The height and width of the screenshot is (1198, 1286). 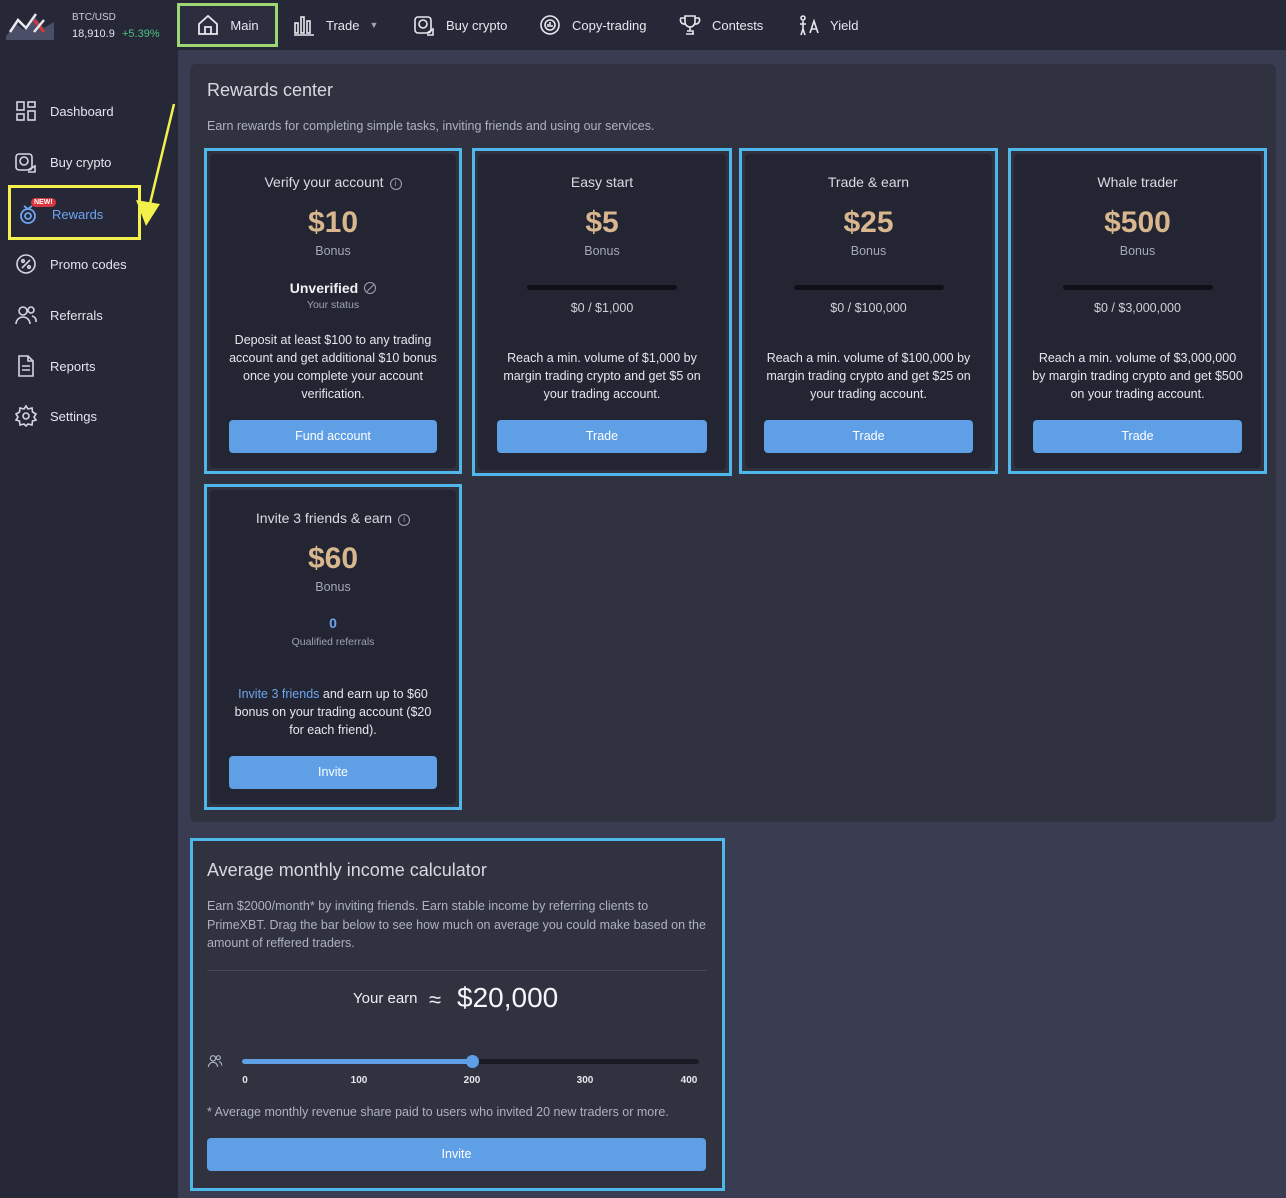 I want to click on card-title: Trade & earn, so click(x=868, y=182).